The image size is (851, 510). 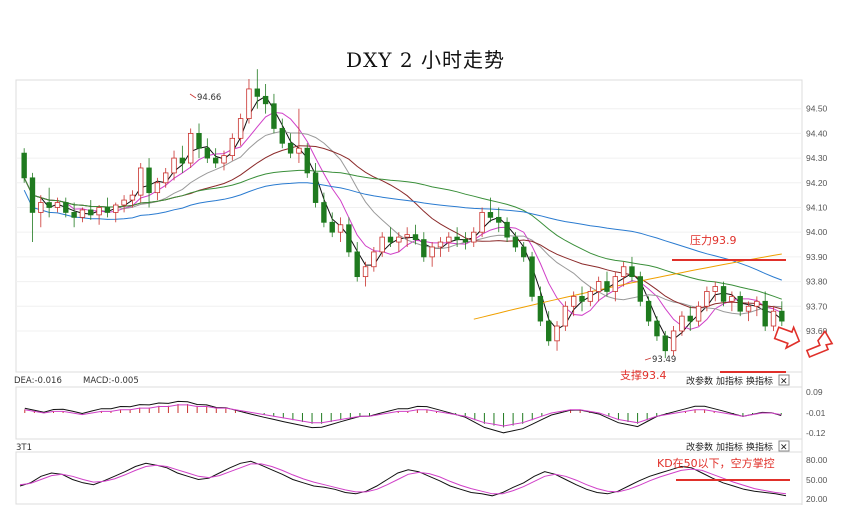 I want to click on ma-orange-line, so click(x=627, y=286).